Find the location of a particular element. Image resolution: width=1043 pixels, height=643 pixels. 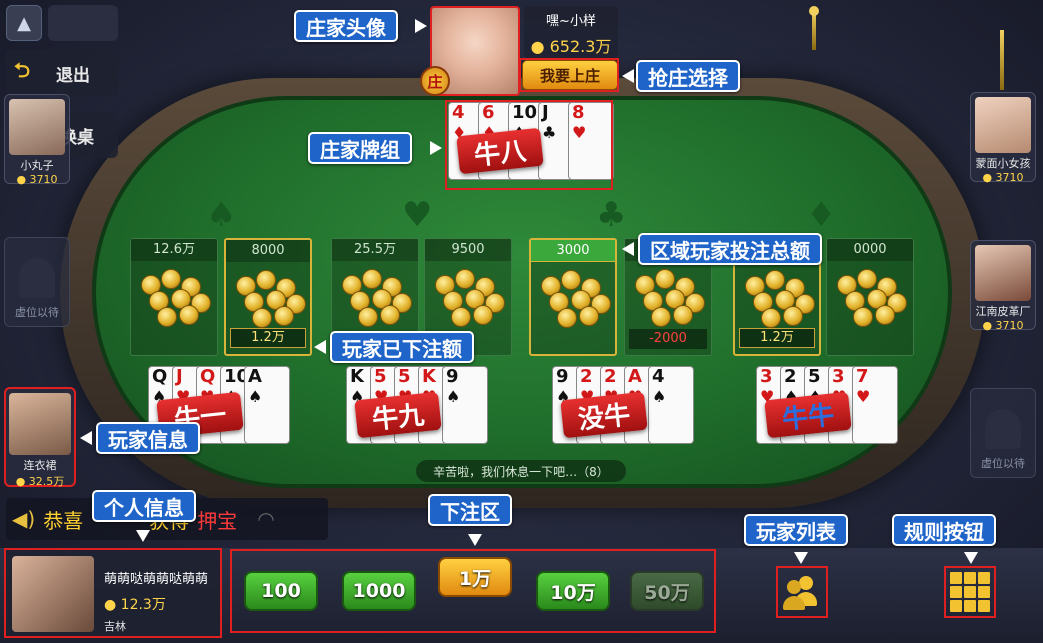

seat-right-top: 蒙面小女孩 ● 3710 is located at coordinates (1003, 138).